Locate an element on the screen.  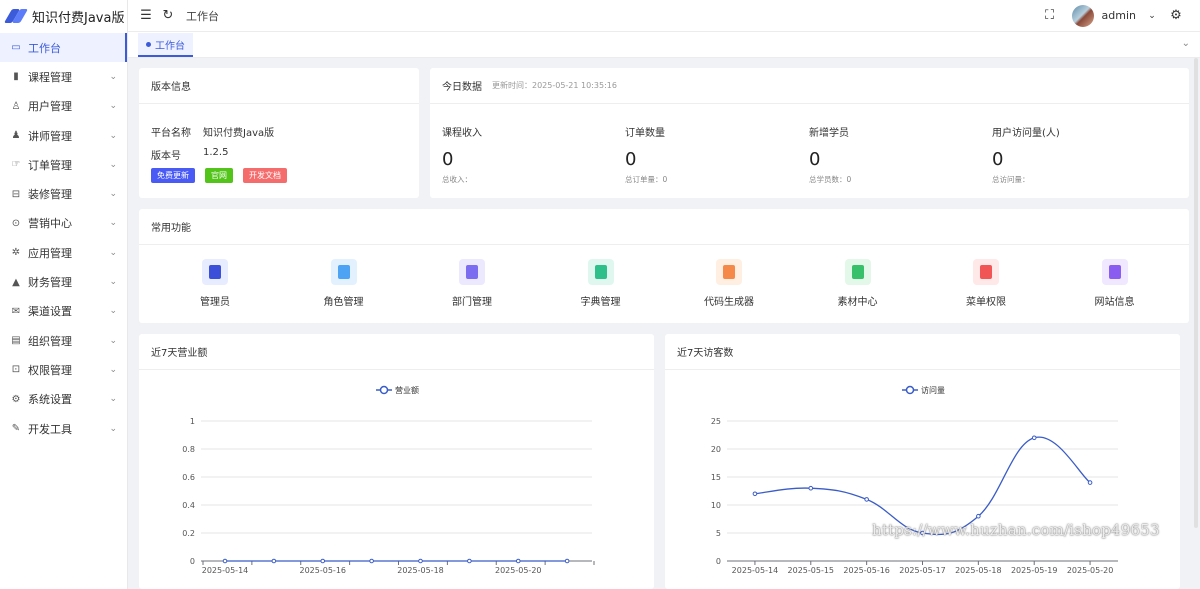
platform-value: 知识付费Java版 is located at coordinates (239, 133).